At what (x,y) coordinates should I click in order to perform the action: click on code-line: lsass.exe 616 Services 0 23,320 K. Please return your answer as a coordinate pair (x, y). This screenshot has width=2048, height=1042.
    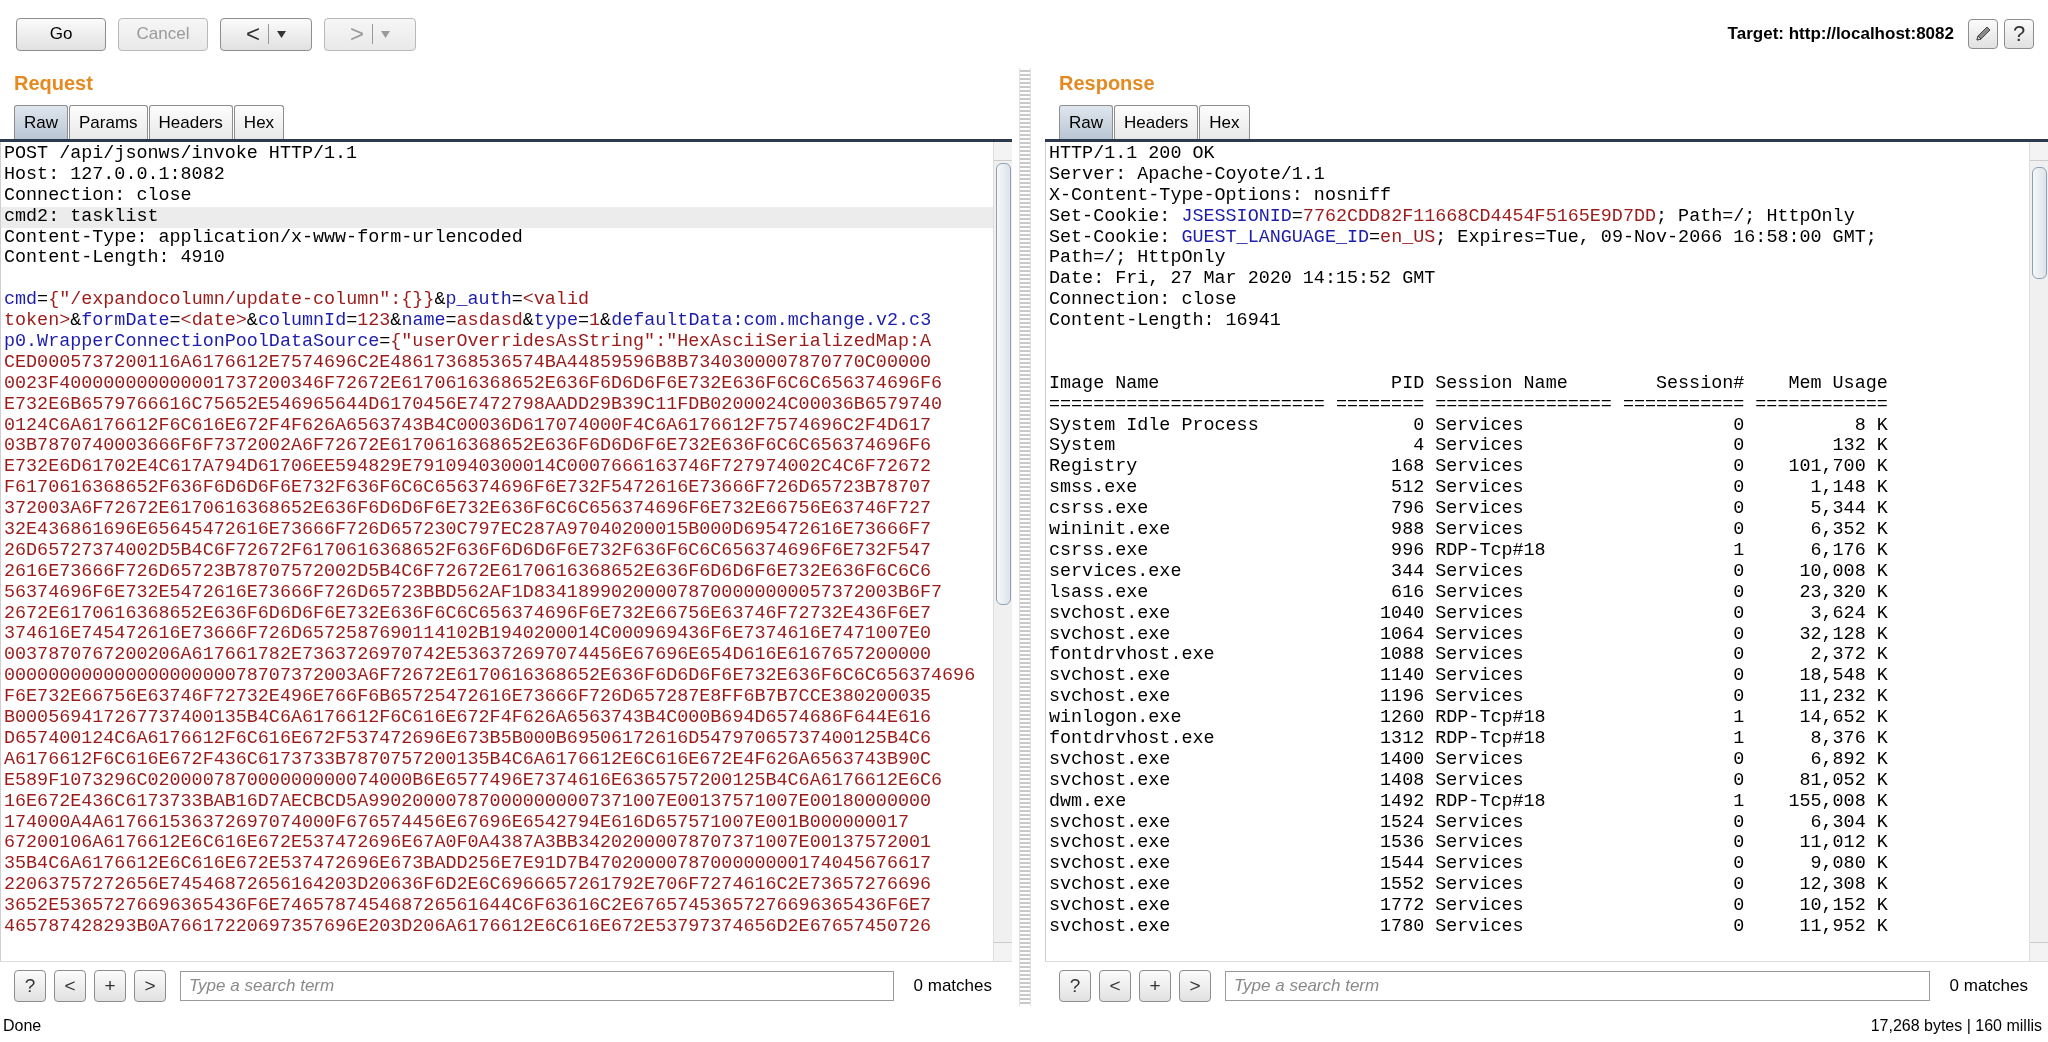
    Looking at the image, I should click on (1468, 593).